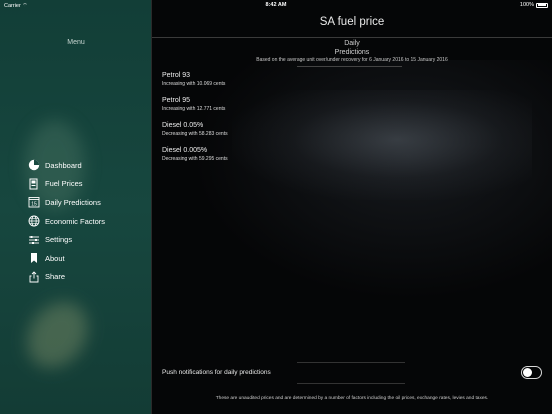 Image resolution: width=552 pixels, height=414 pixels. I want to click on background-blur, so click(57, 335).